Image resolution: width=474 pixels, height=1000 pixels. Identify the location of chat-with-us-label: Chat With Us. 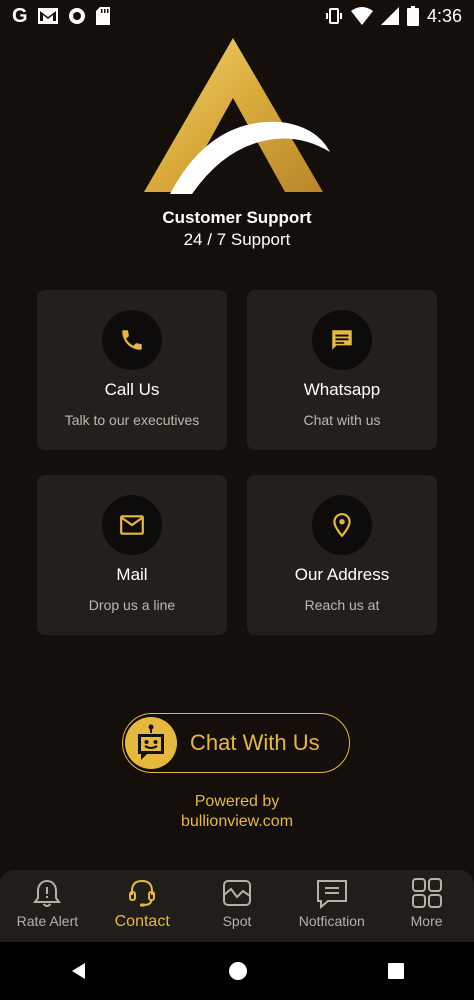
(255, 742).